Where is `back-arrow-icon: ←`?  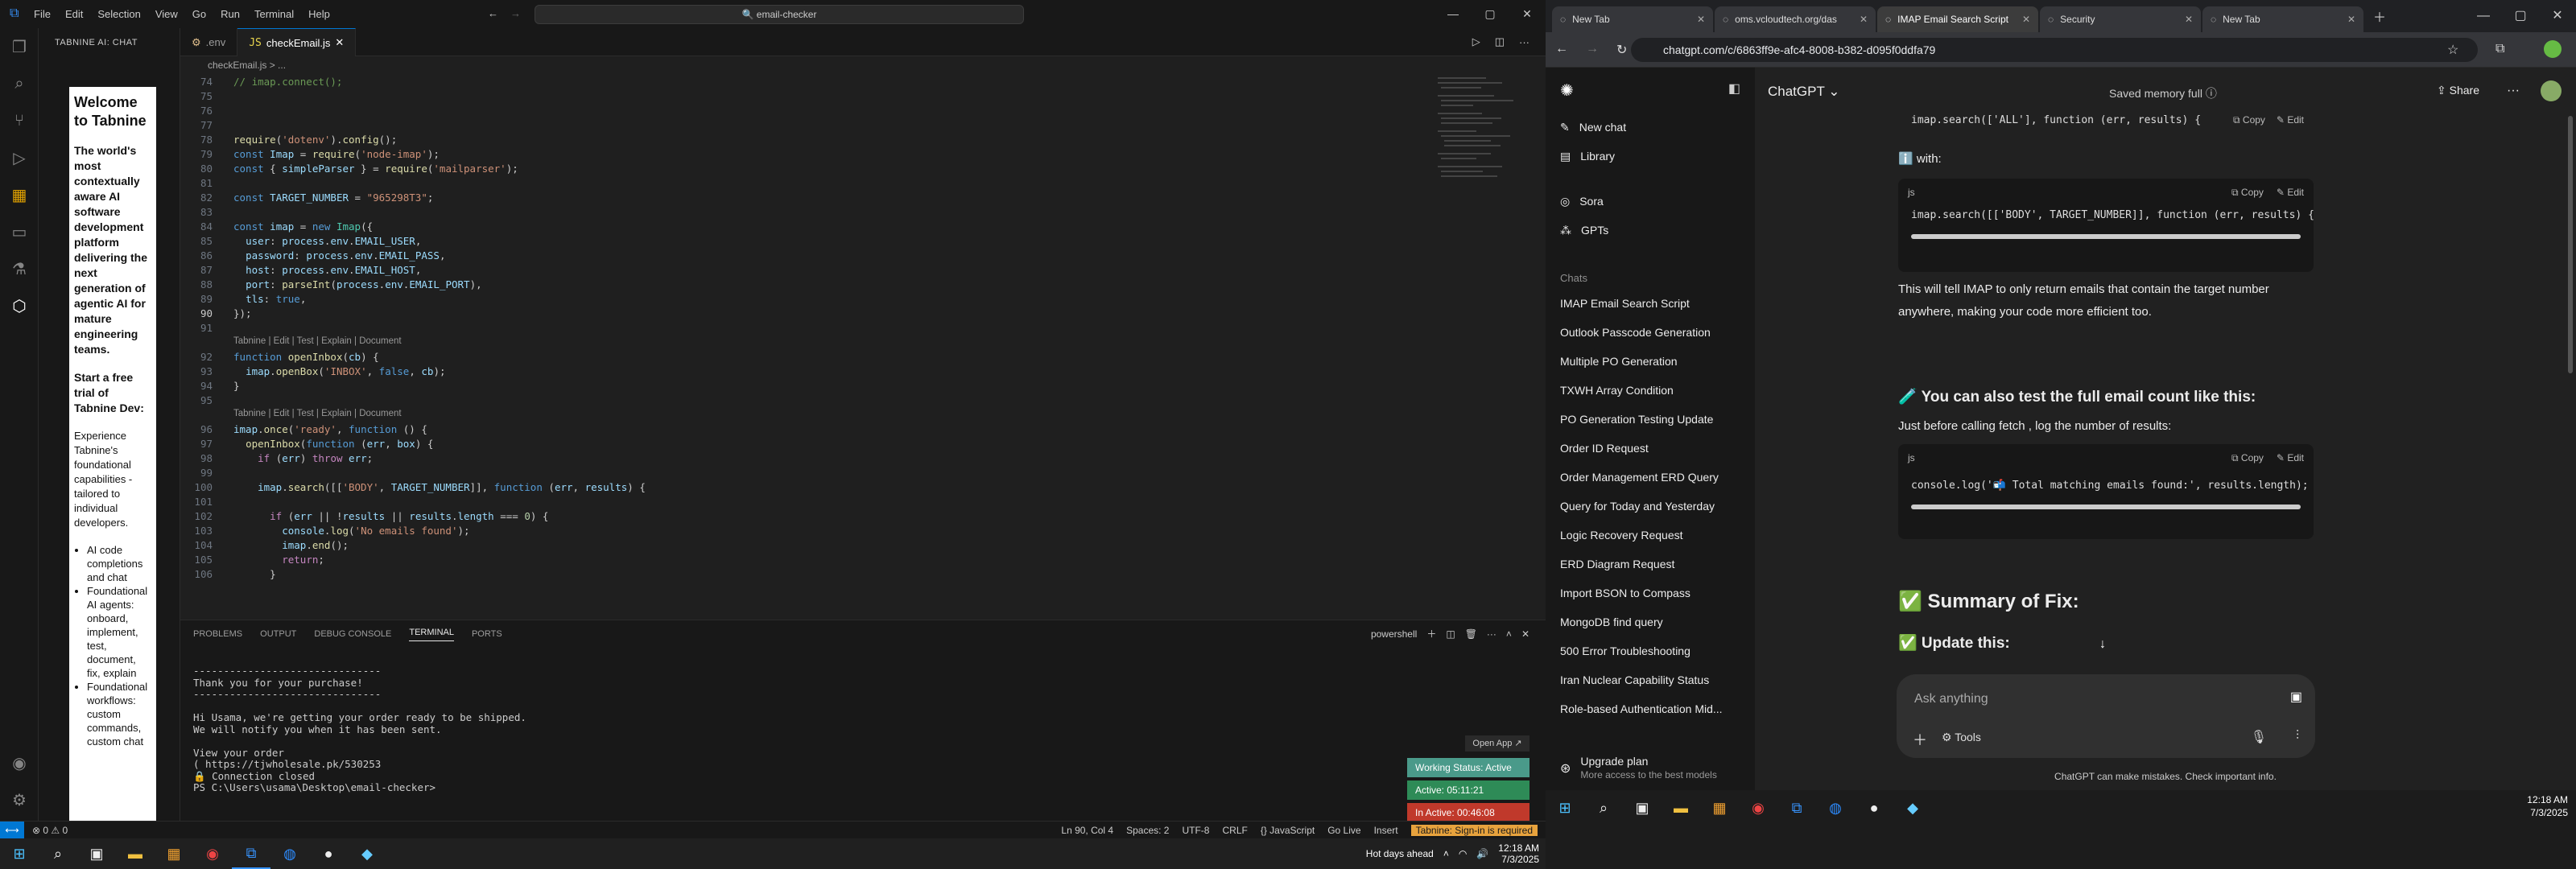 back-arrow-icon: ← is located at coordinates (493, 13).